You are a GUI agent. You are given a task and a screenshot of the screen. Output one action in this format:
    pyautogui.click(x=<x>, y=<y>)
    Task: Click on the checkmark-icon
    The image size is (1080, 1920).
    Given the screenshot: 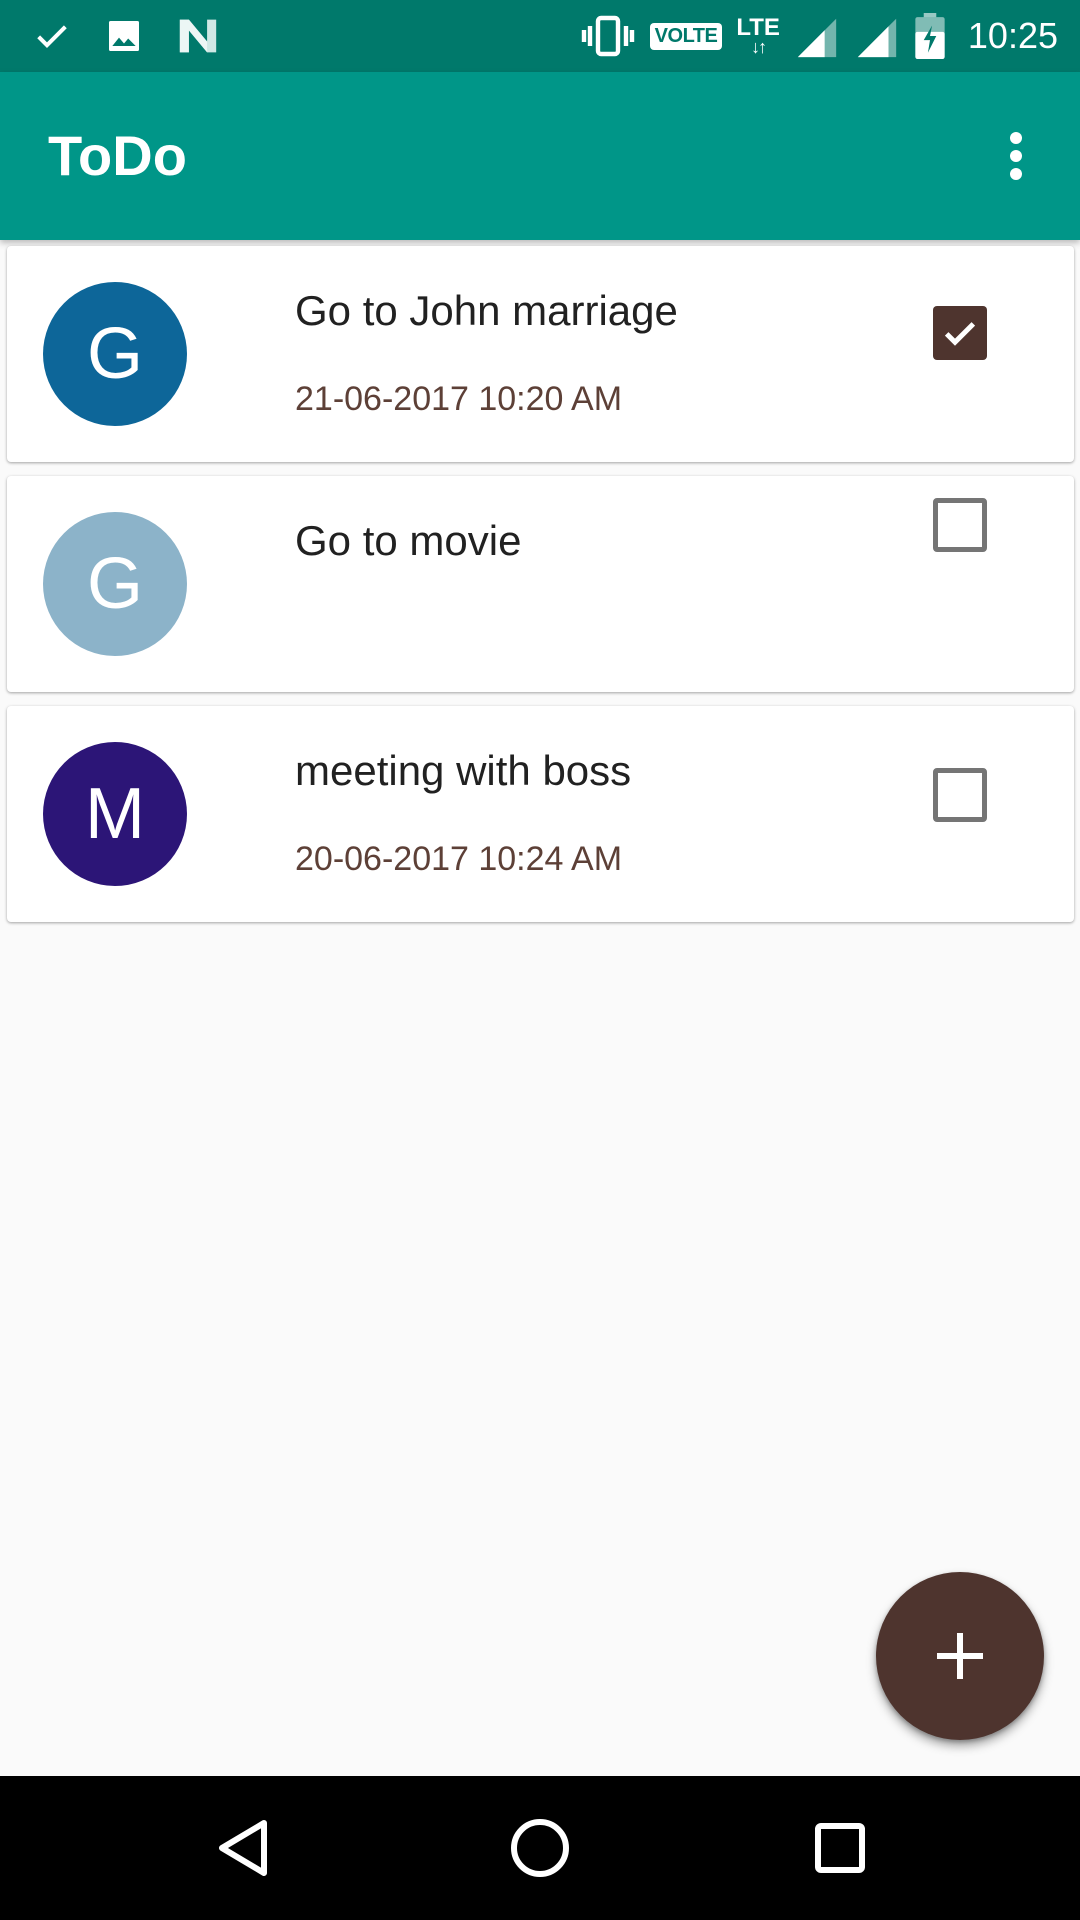 What is the action you would take?
    pyautogui.click(x=960, y=334)
    